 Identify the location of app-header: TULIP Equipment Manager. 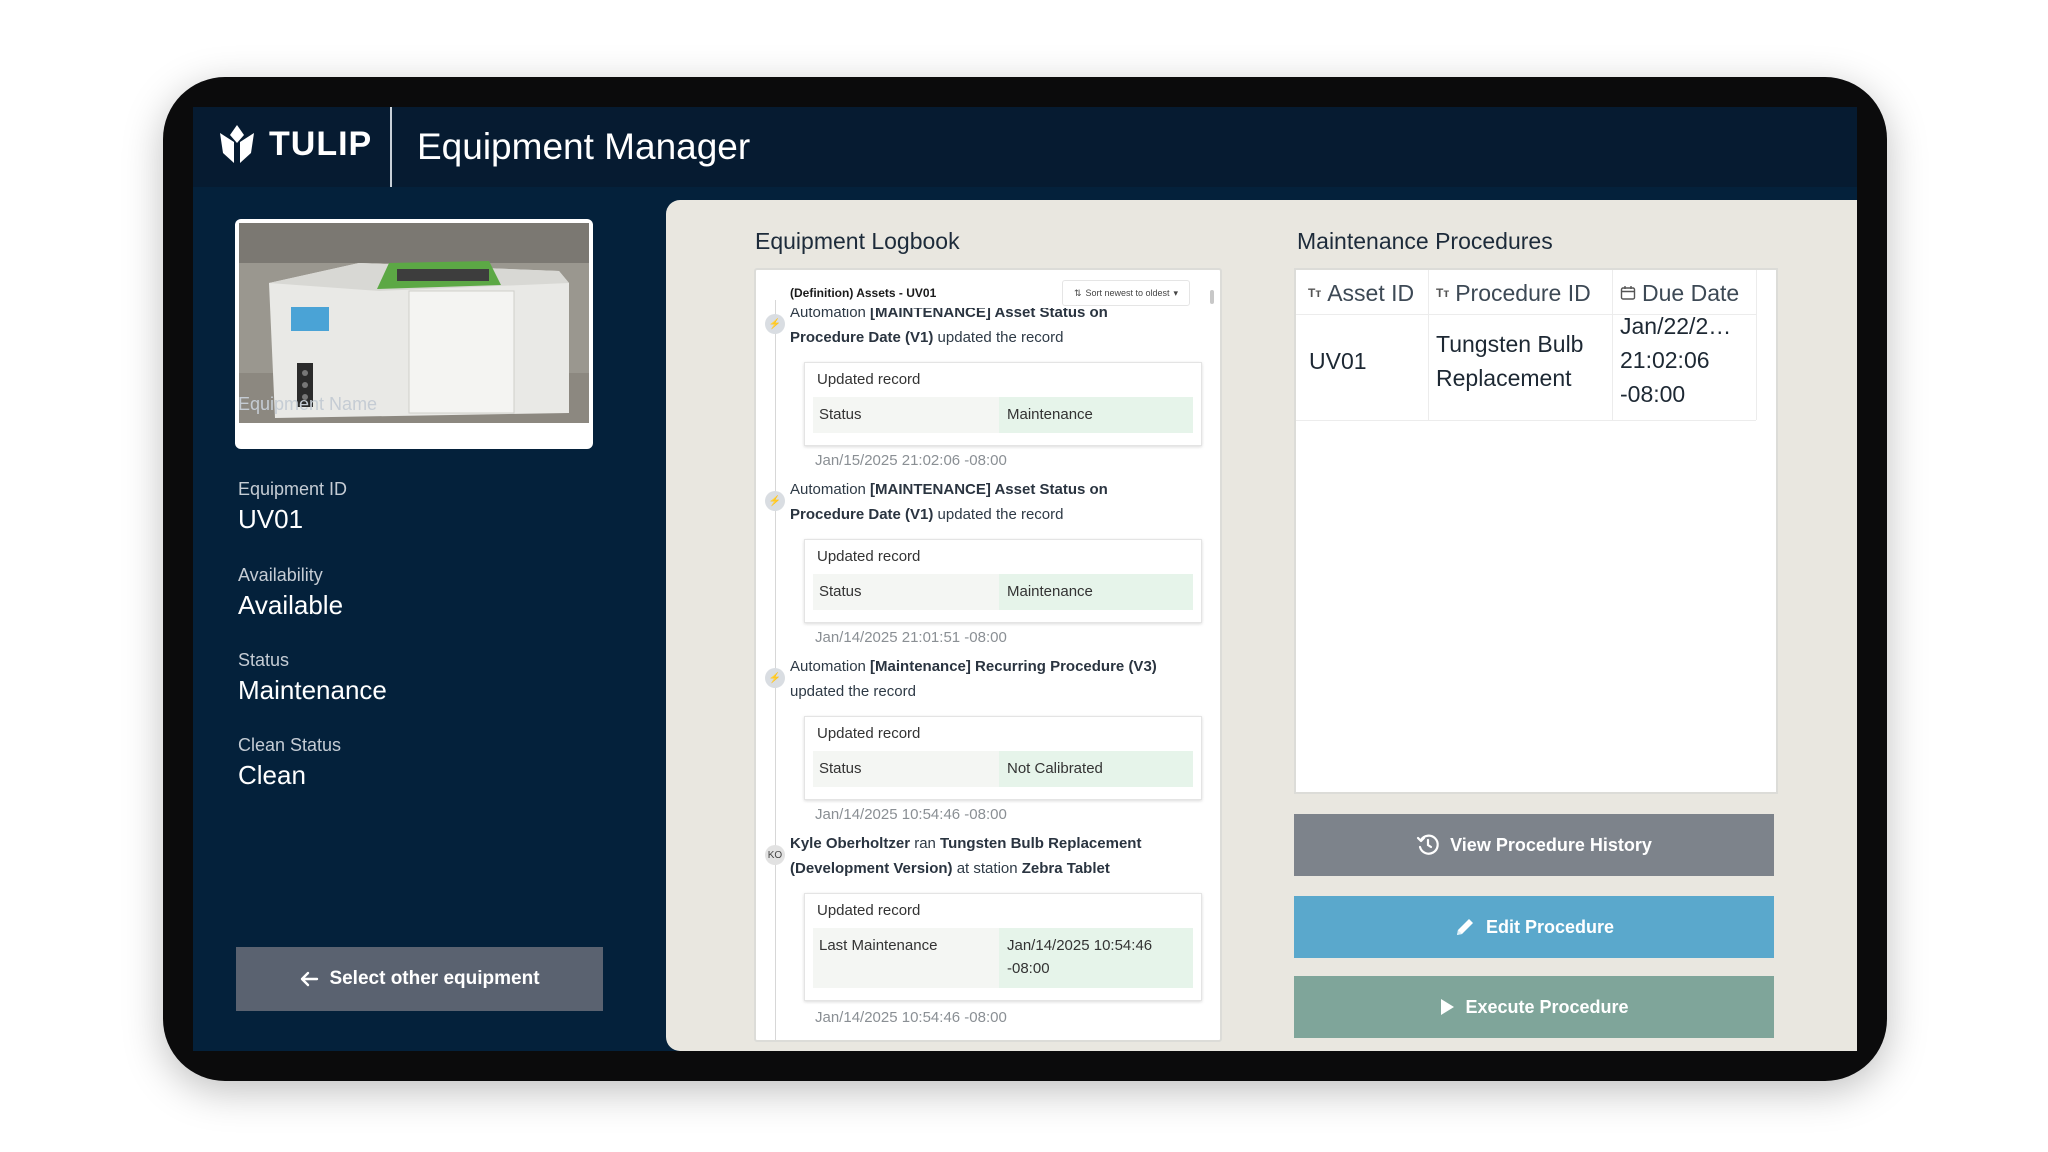
(1025, 147).